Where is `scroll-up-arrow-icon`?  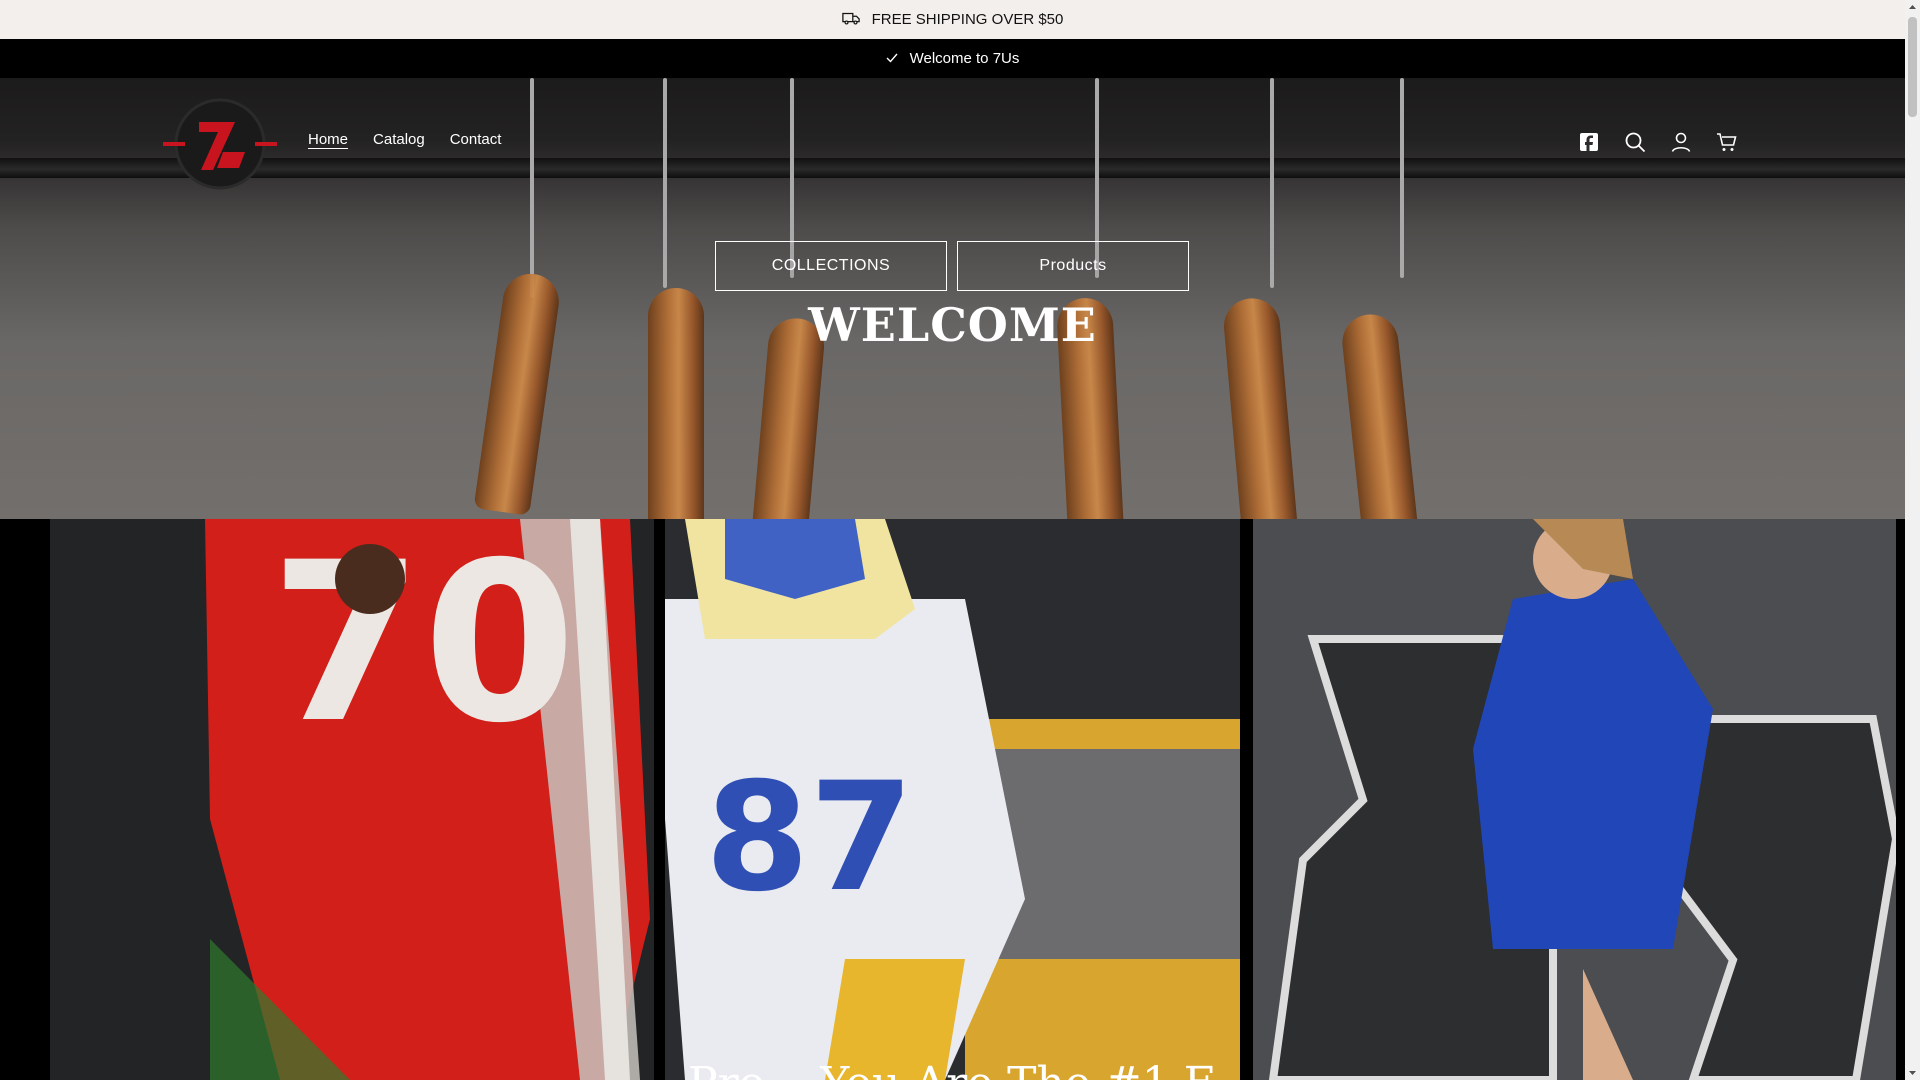
scroll-up-arrow-icon is located at coordinates (1912, 7).